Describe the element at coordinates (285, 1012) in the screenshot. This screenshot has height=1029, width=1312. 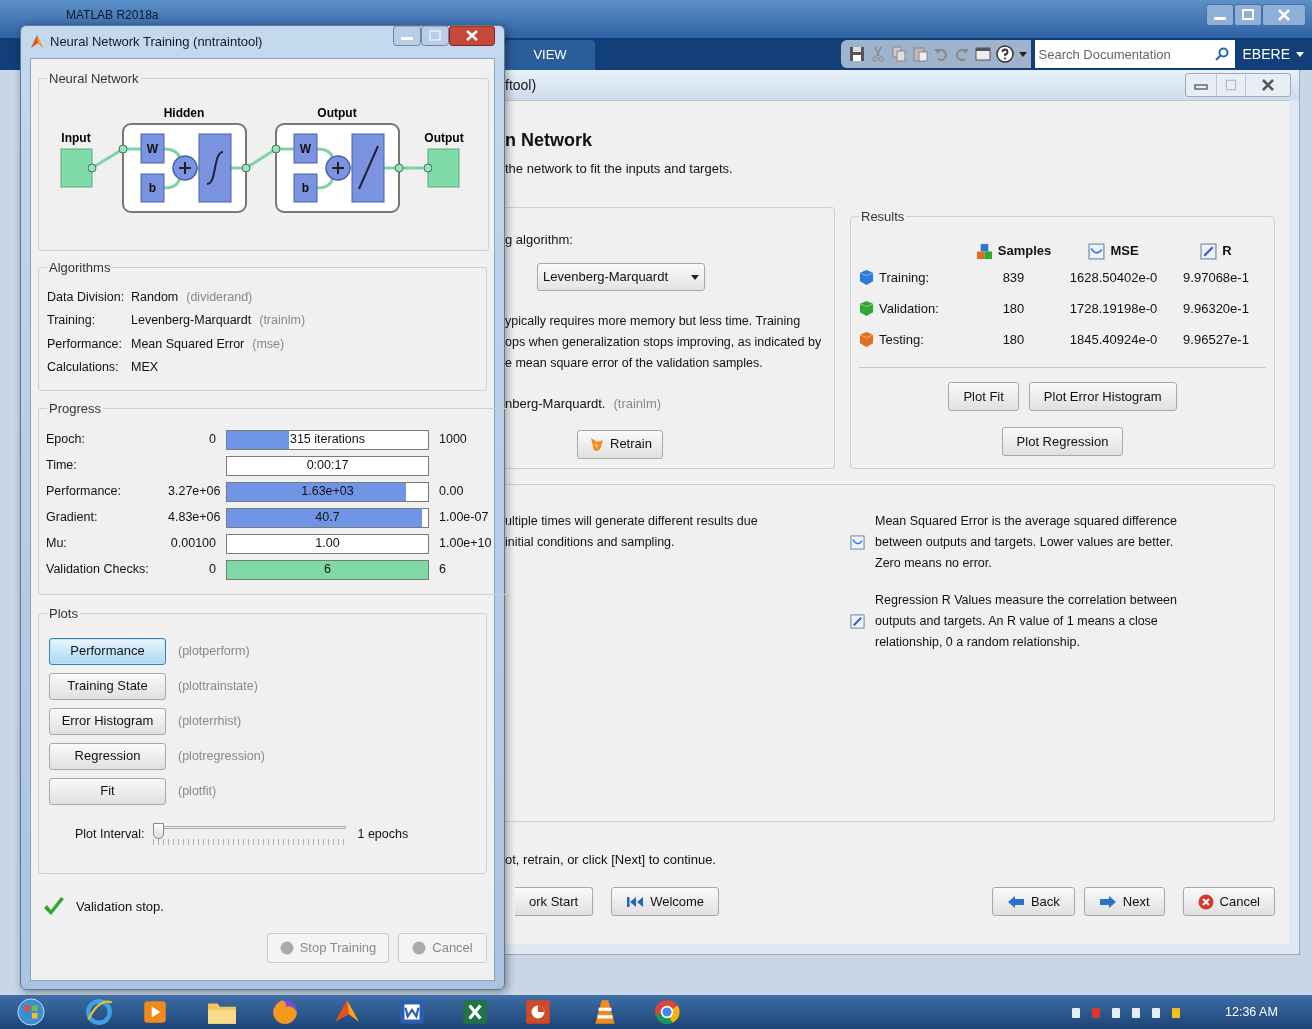
I see `firefox-icon` at that location.